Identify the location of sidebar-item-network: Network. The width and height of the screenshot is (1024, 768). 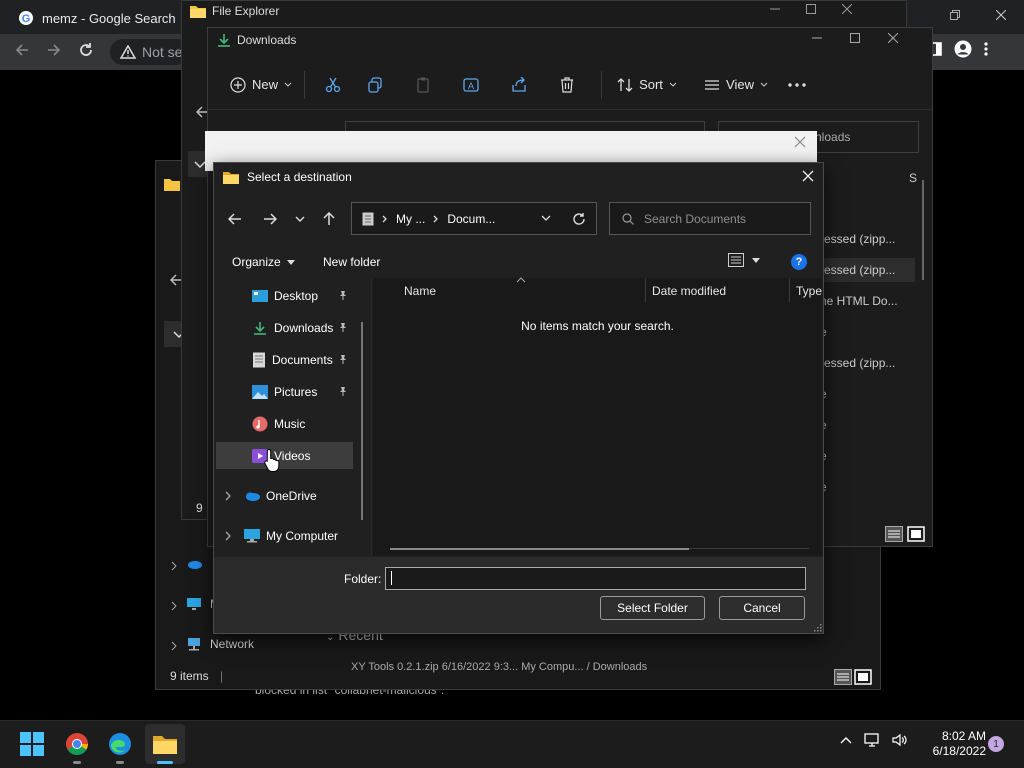
(220, 644).